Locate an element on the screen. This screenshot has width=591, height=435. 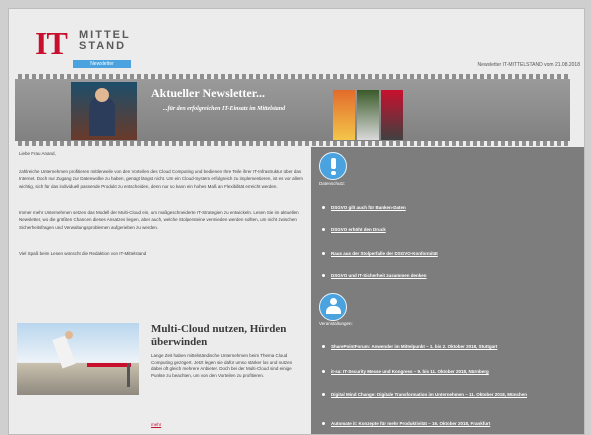
film-strip-bottom is located at coordinates (292, 143).